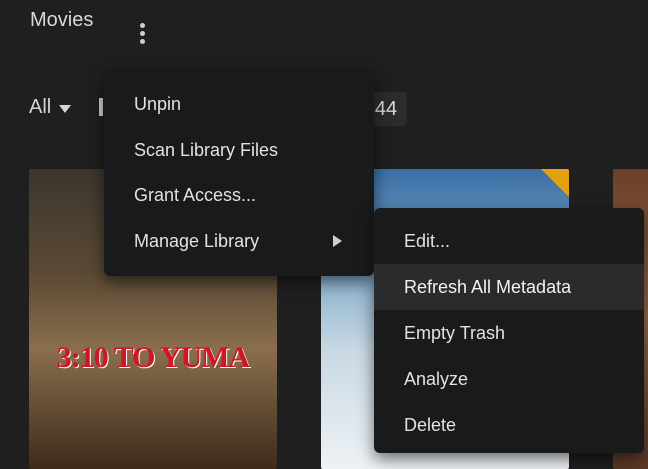 Image resolution: width=648 pixels, height=469 pixels. What do you see at coordinates (430, 424) in the screenshot?
I see `menu-item-label: Delete` at bounding box center [430, 424].